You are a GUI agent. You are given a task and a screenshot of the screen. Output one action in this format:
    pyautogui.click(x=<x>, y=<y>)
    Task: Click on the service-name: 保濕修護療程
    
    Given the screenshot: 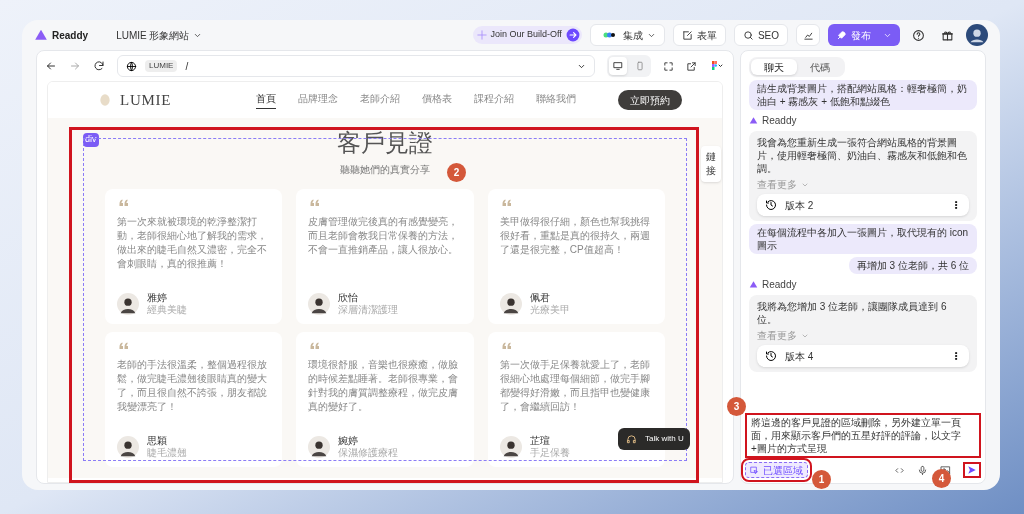 What is the action you would take?
    pyautogui.click(x=368, y=453)
    